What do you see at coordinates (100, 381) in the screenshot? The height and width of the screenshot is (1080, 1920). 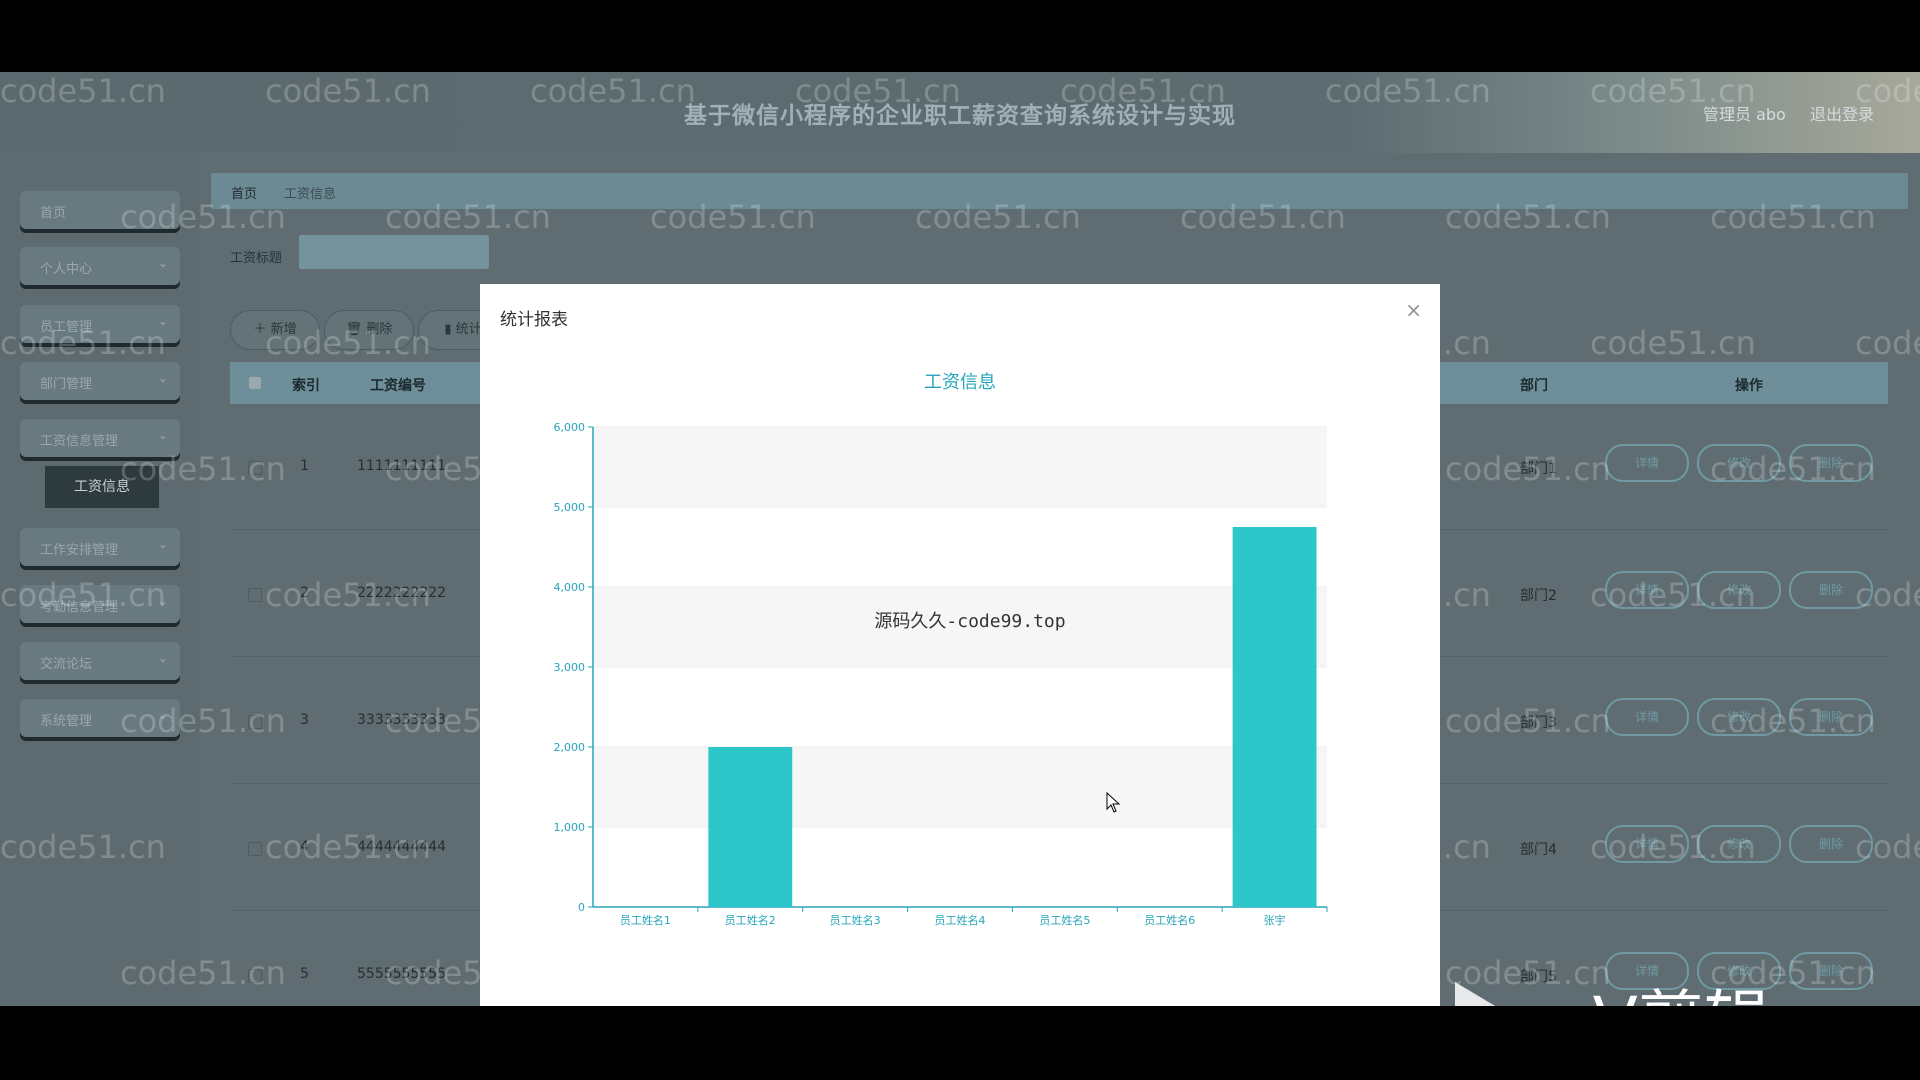 I see `sidebar-item-departments: 部门管理 ⌄` at bounding box center [100, 381].